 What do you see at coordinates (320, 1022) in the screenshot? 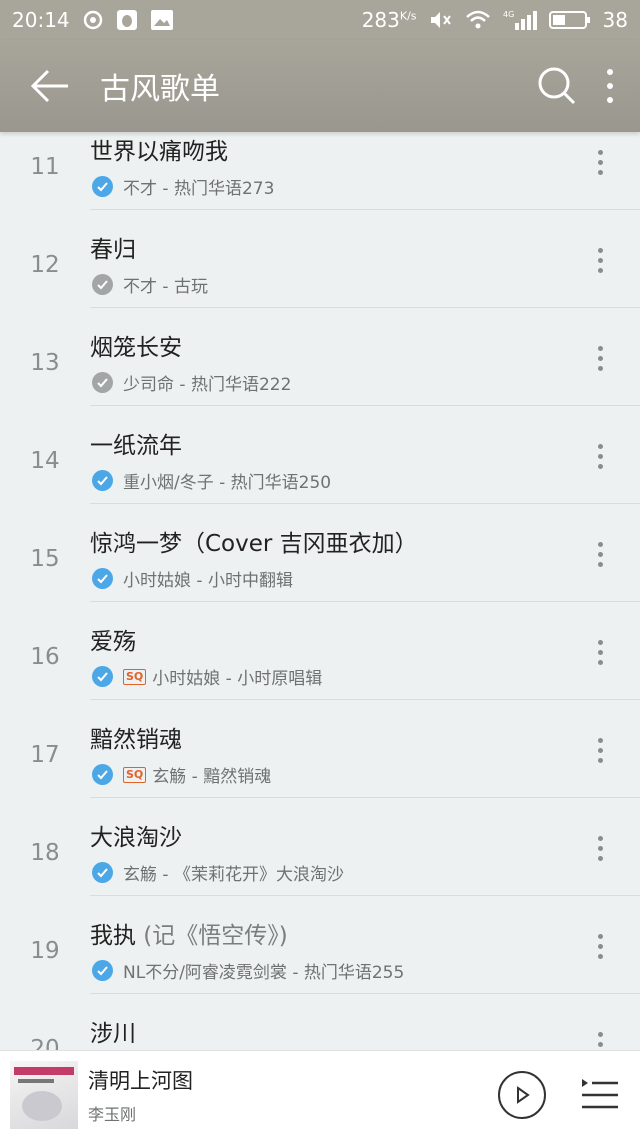
I see `song-row: 20 涉川` at bounding box center [320, 1022].